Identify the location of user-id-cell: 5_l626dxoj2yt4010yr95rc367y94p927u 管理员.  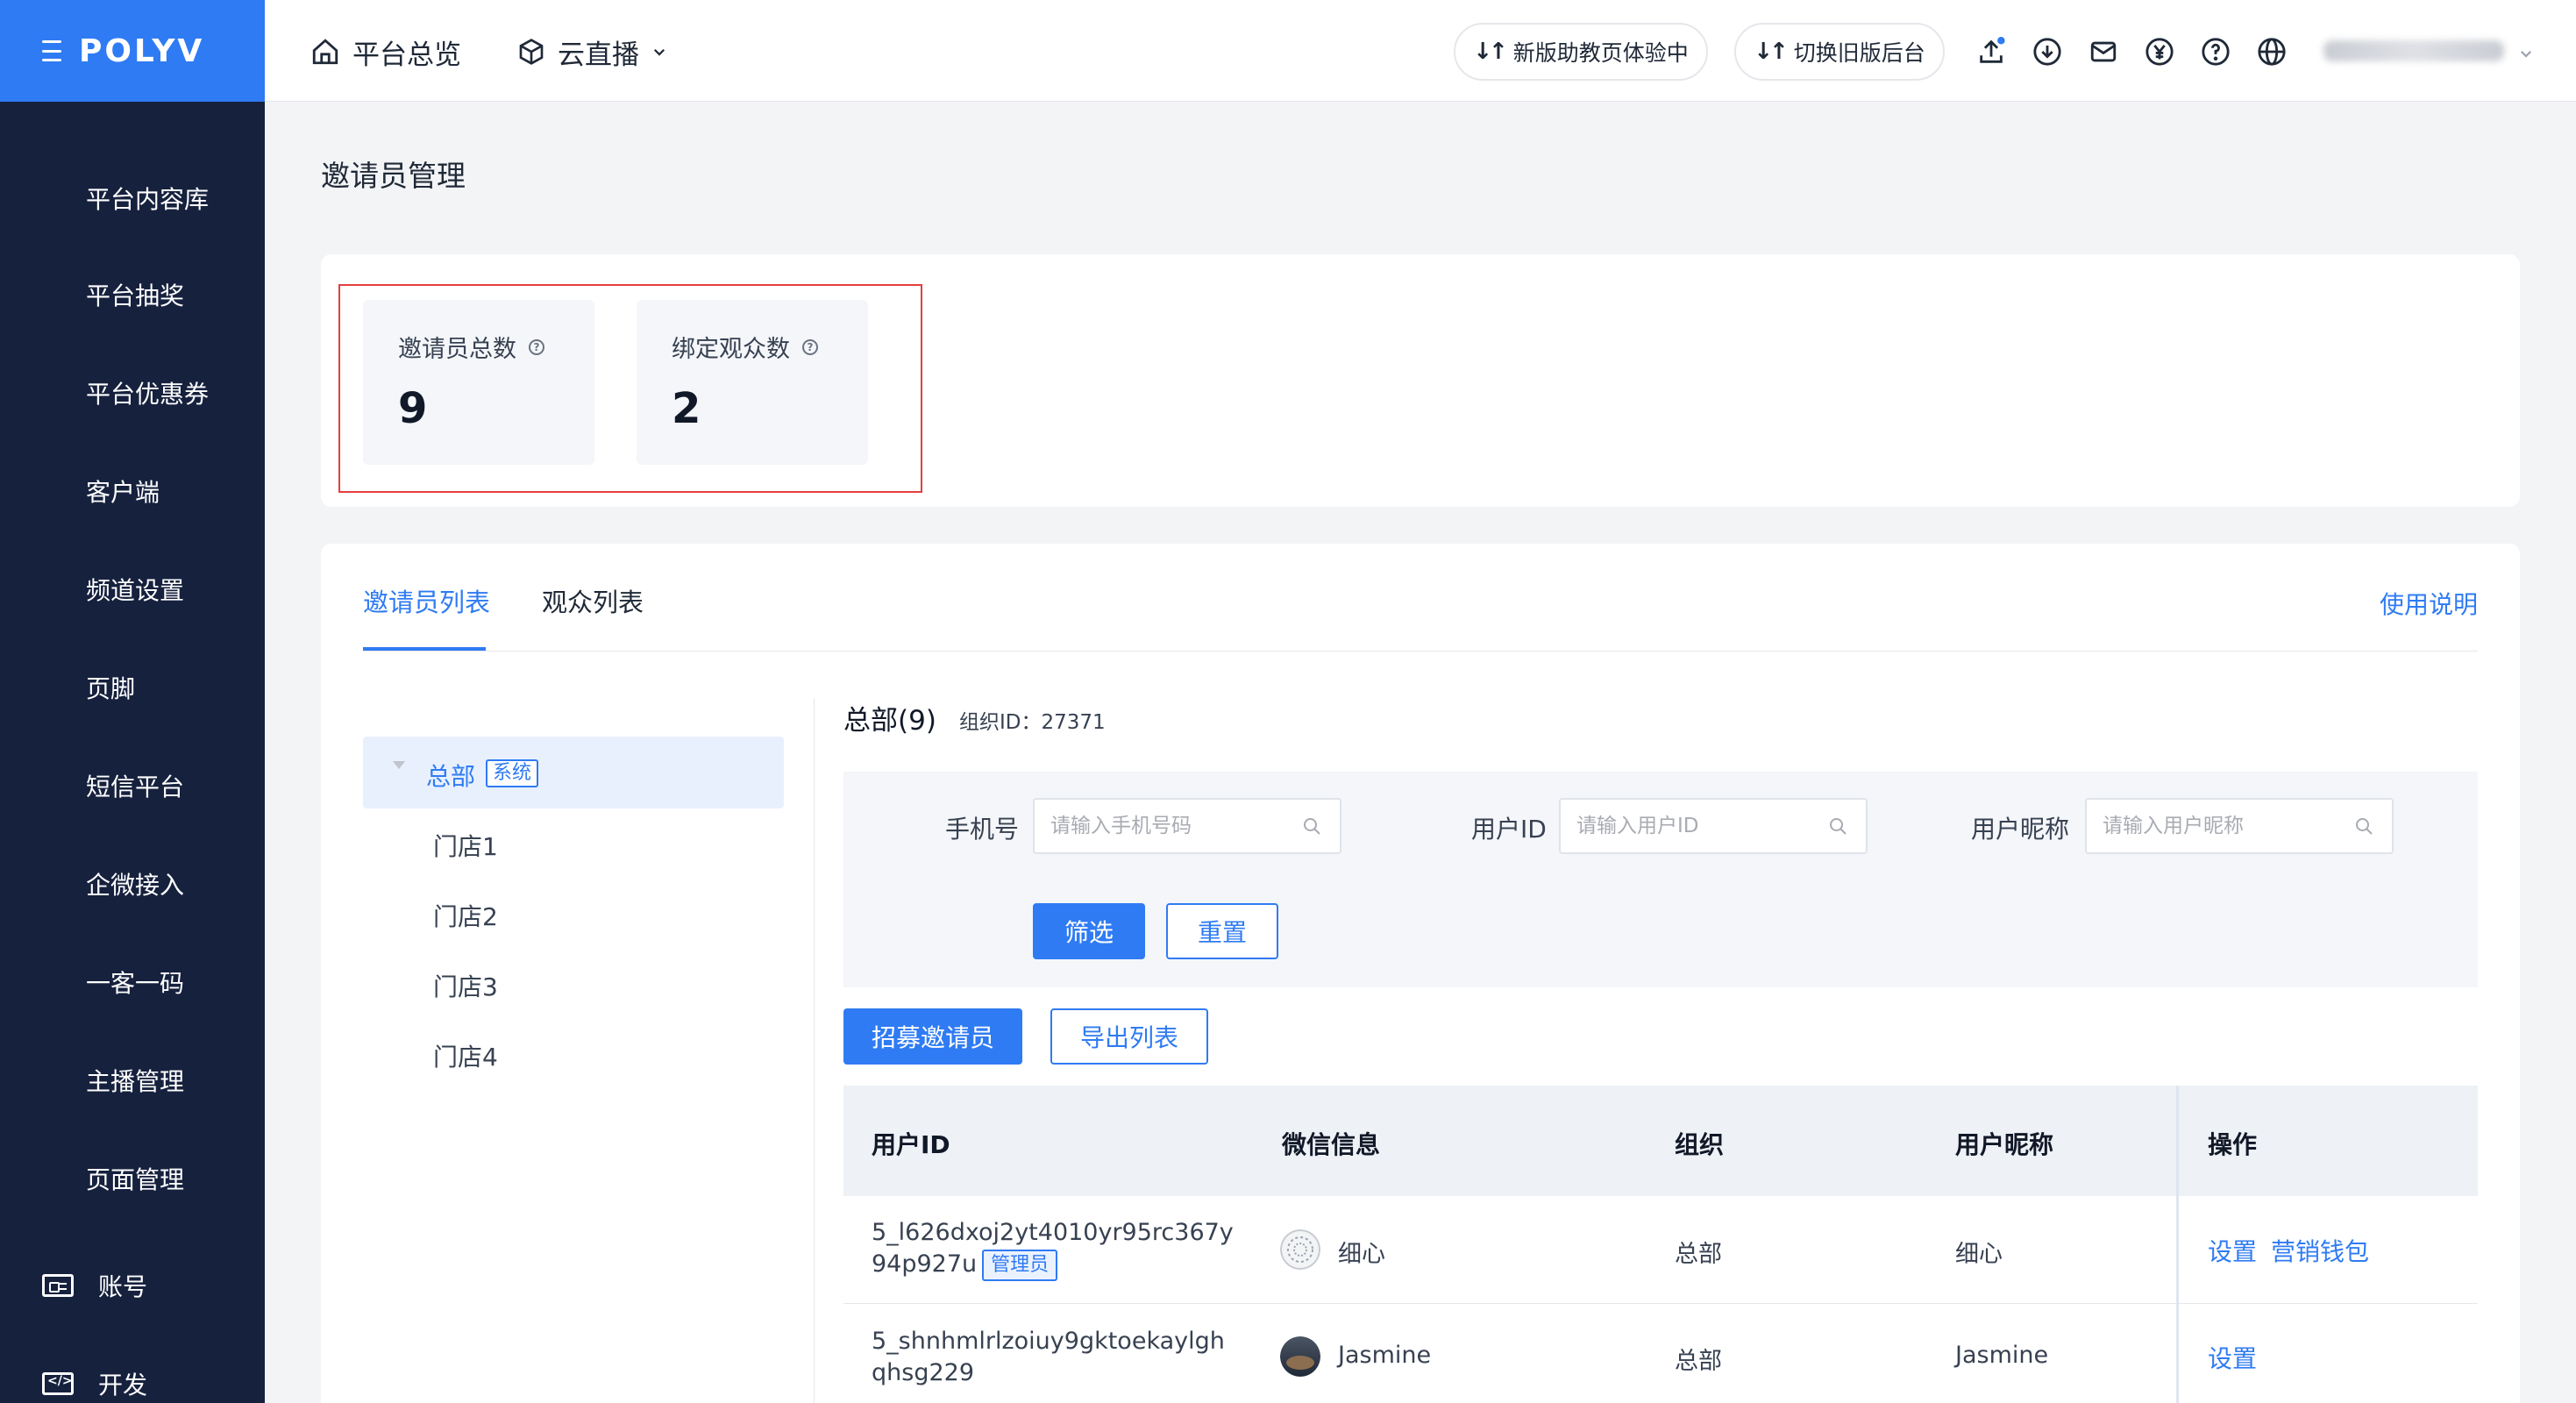
(1056, 1249).